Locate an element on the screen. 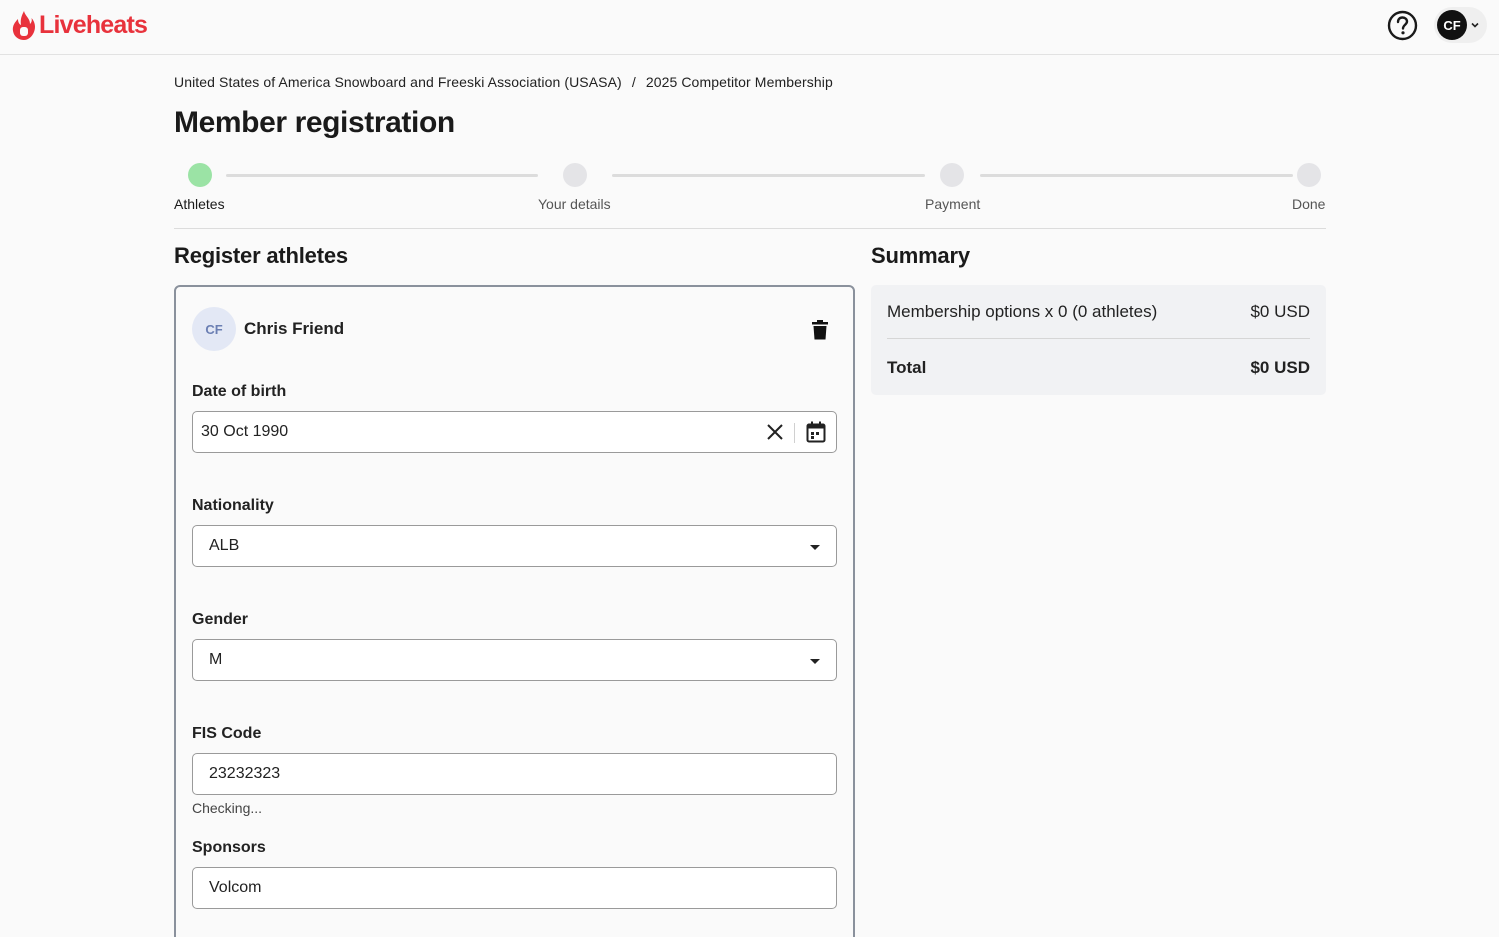 The image size is (1499, 937). dob-label: Date of birth is located at coordinates (239, 391).